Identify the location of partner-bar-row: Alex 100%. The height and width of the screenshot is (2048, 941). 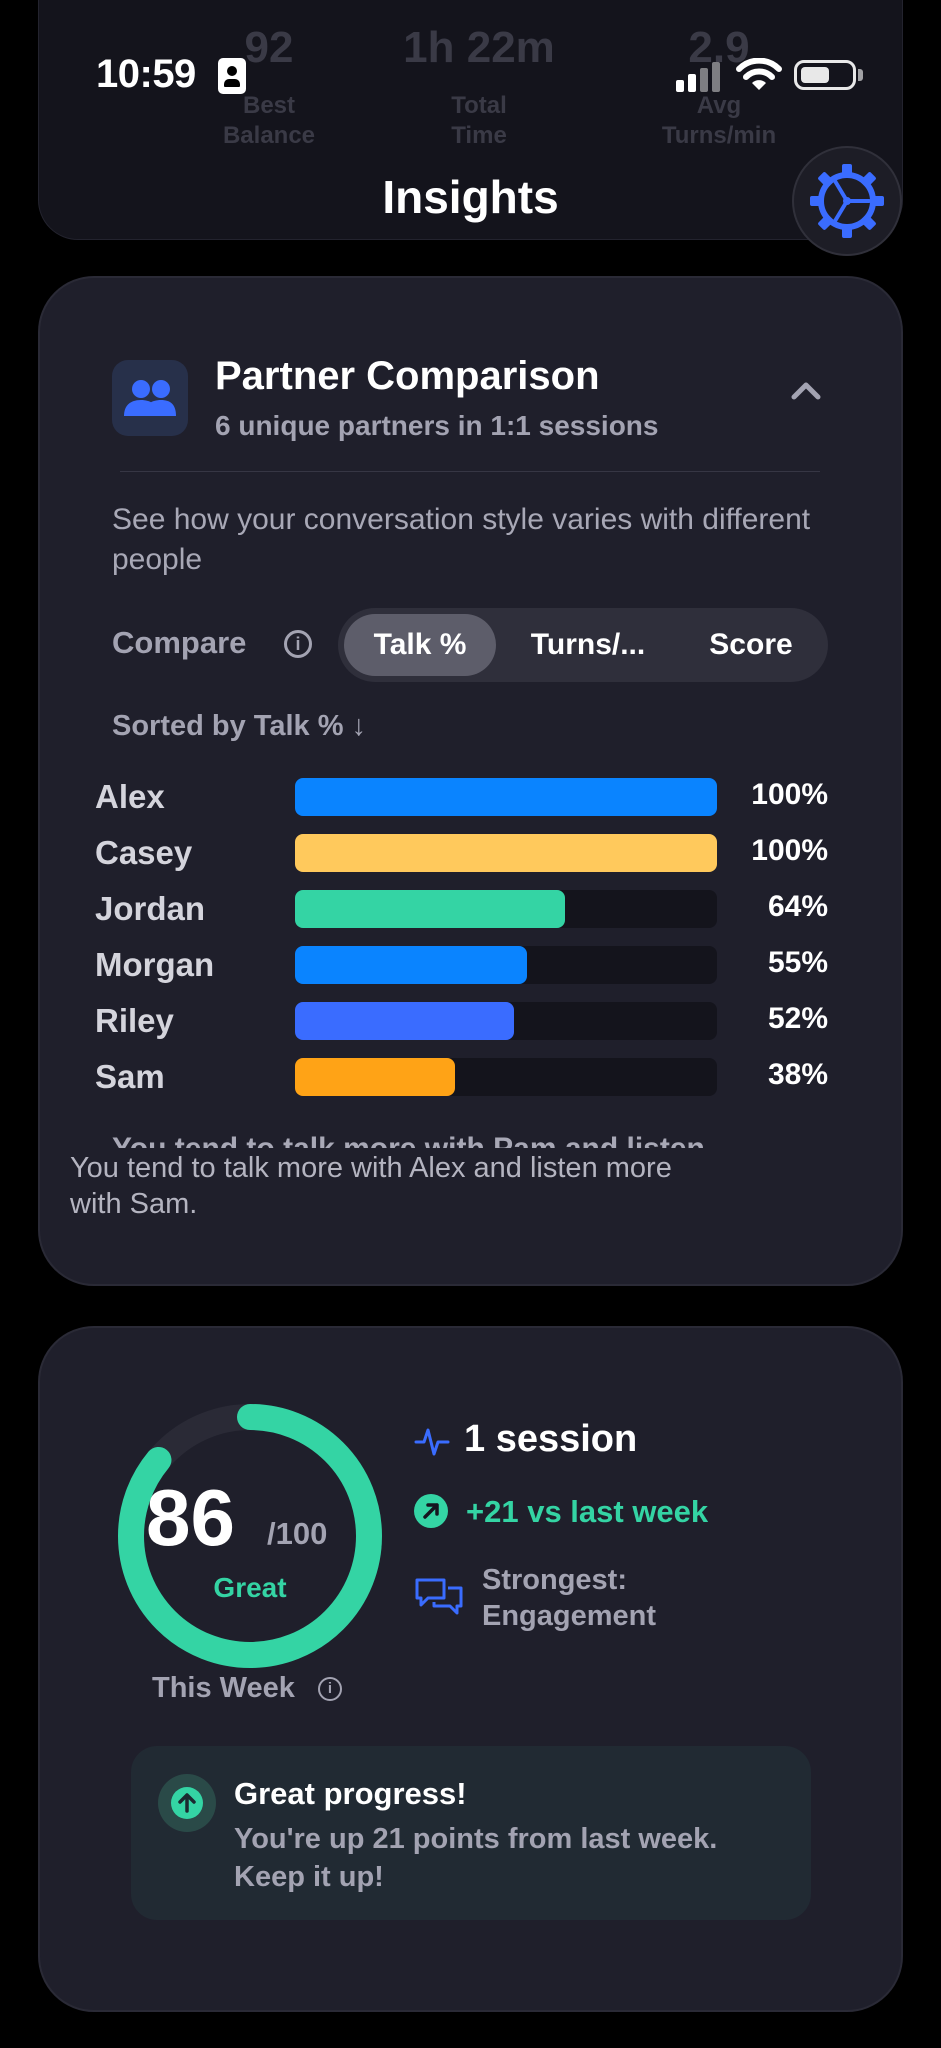
(470, 798).